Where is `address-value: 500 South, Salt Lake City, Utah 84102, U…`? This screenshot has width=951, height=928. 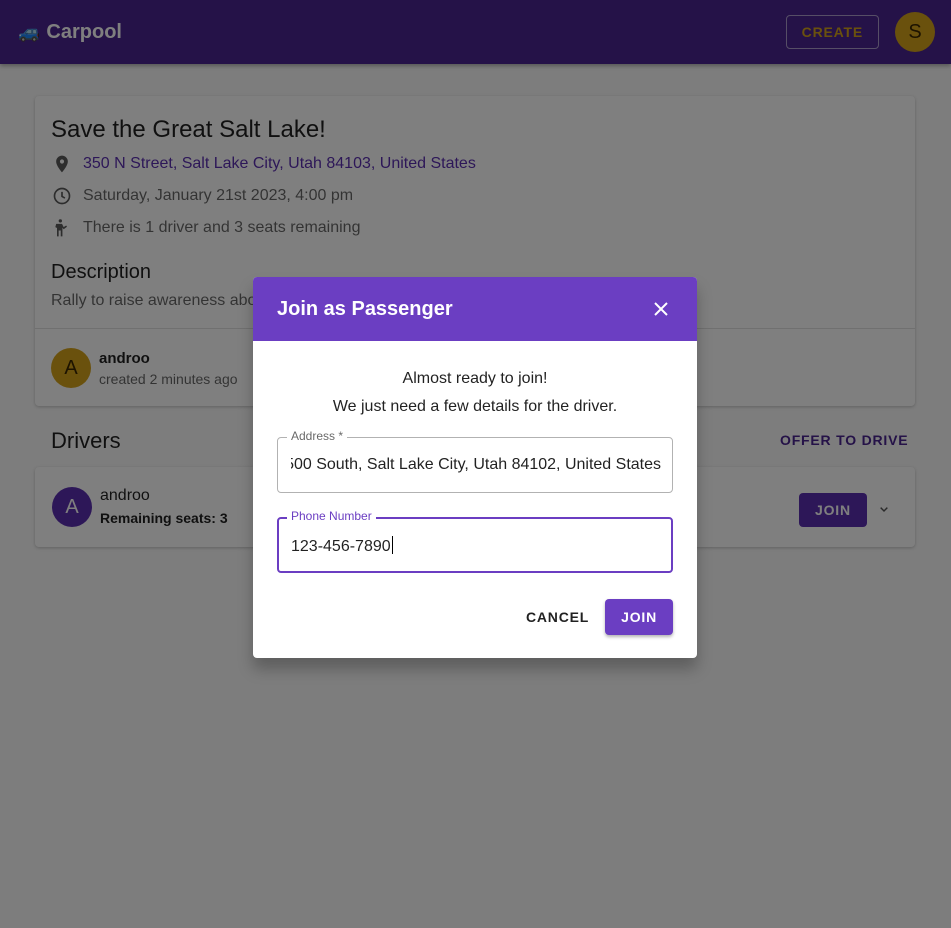 address-value: 500 South, Salt Lake City, Utah 84102, U… is located at coordinates (476, 464).